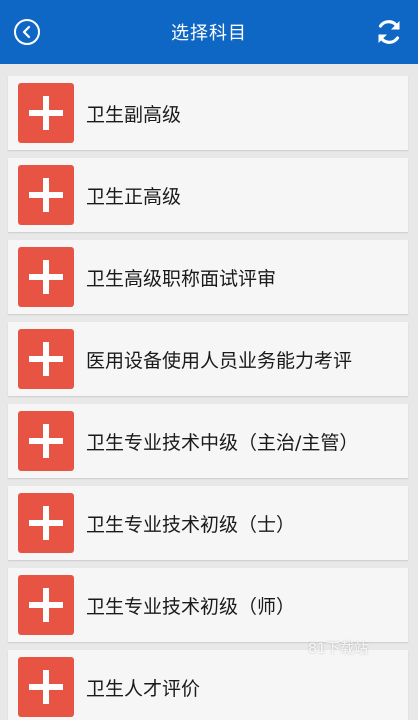  I want to click on subject-label: 卫生专业技术中级（主治/主管）, so click(222, 442).